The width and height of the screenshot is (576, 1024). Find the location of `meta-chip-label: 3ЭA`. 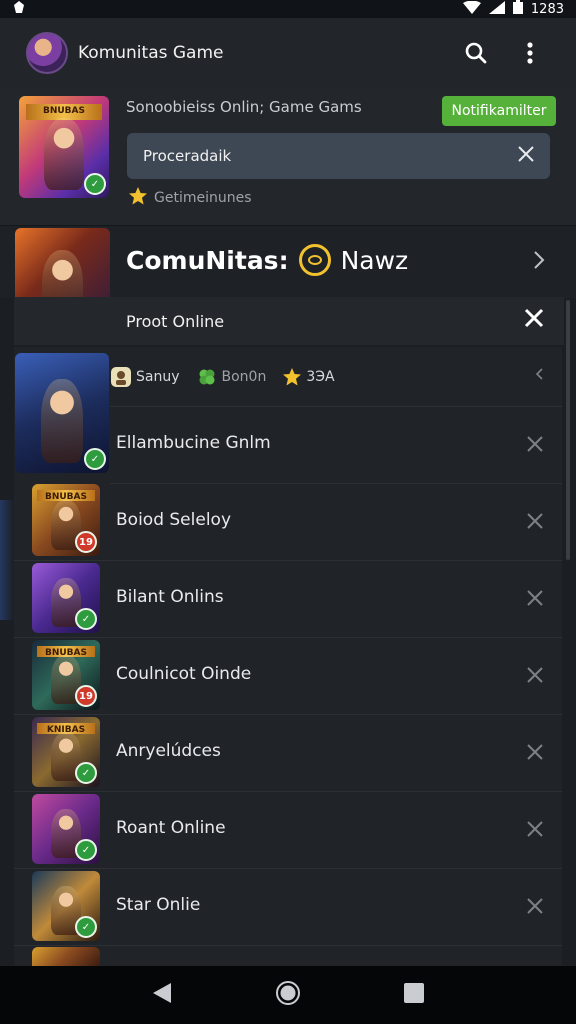

meta-chip-label: 3ЭA is located at coordinates (320, 376).